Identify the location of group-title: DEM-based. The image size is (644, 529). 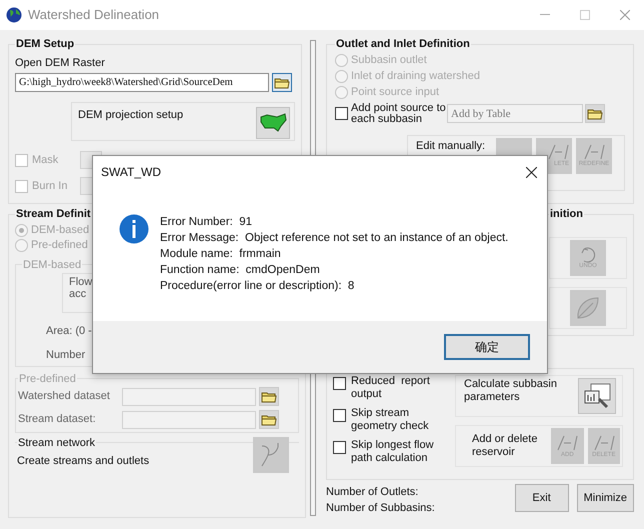
(52, 265).